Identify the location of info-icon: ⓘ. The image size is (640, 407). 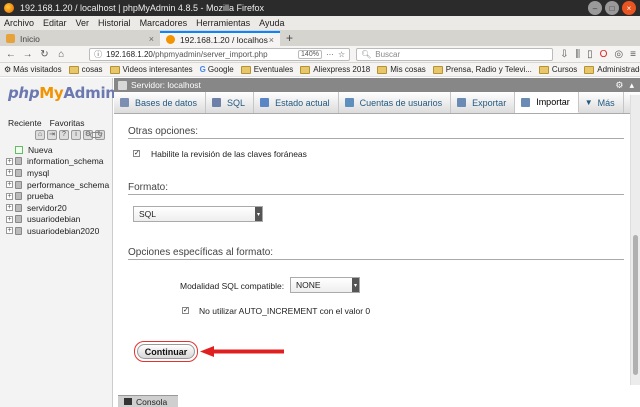
(98, 54).